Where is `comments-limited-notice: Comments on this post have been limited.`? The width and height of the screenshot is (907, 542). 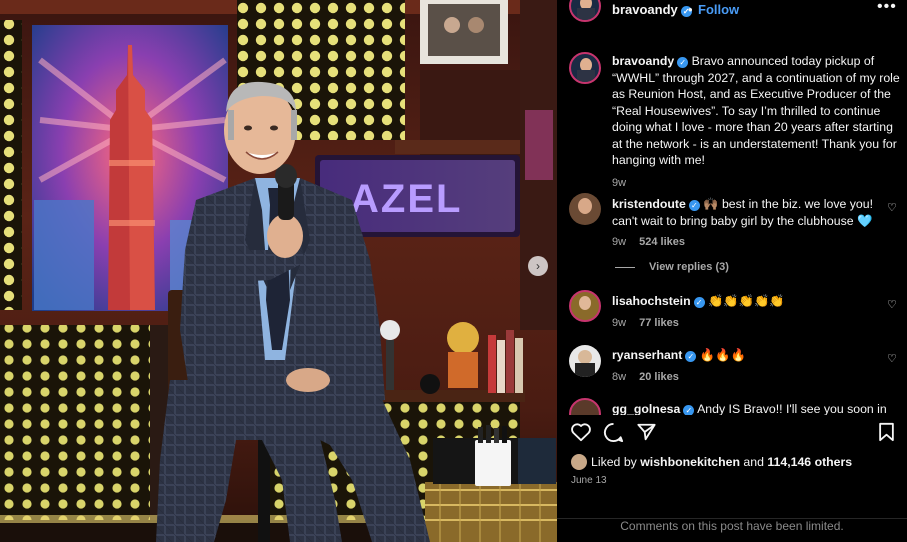 comments-limited-notice: Comments on this post have been limited. is located at coordinates (732, 525).